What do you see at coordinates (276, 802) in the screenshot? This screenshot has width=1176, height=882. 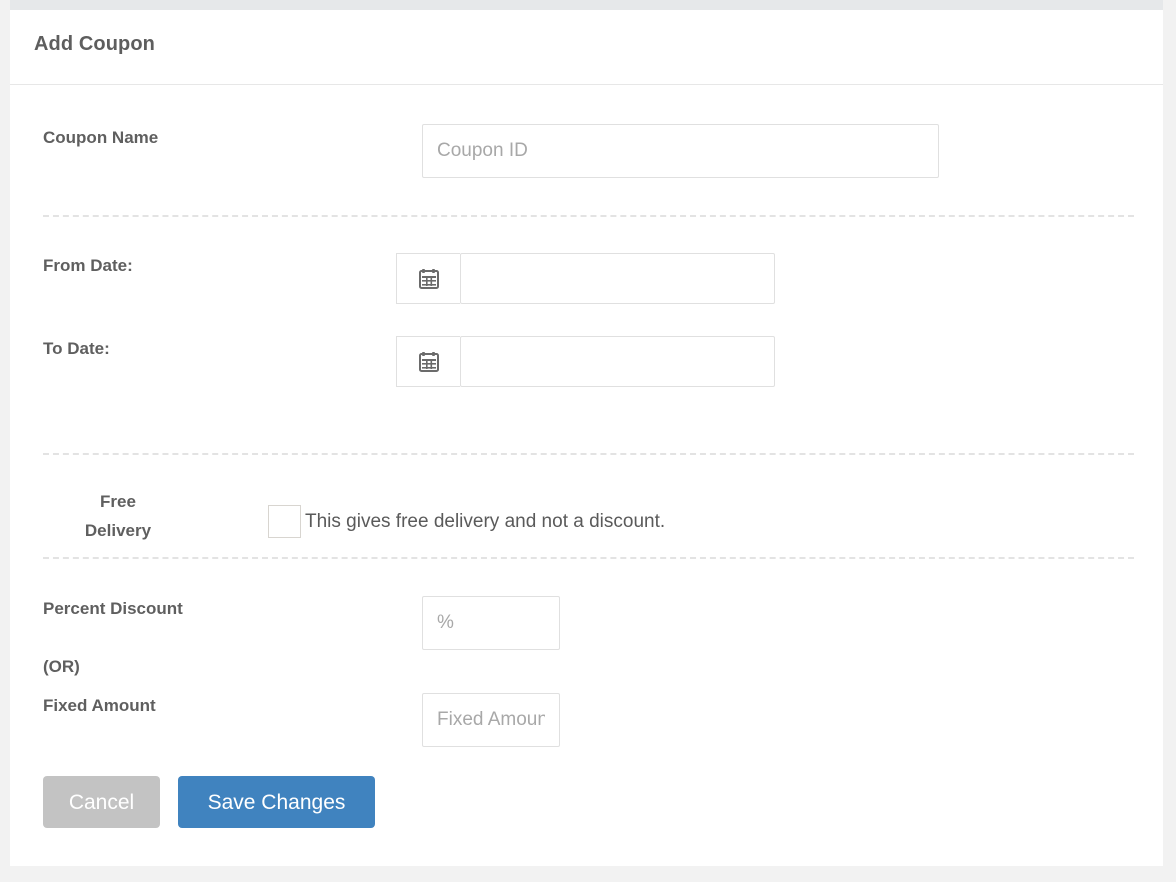 I see `save-changes-button: Save Changes` at bounding box center [276, 802].